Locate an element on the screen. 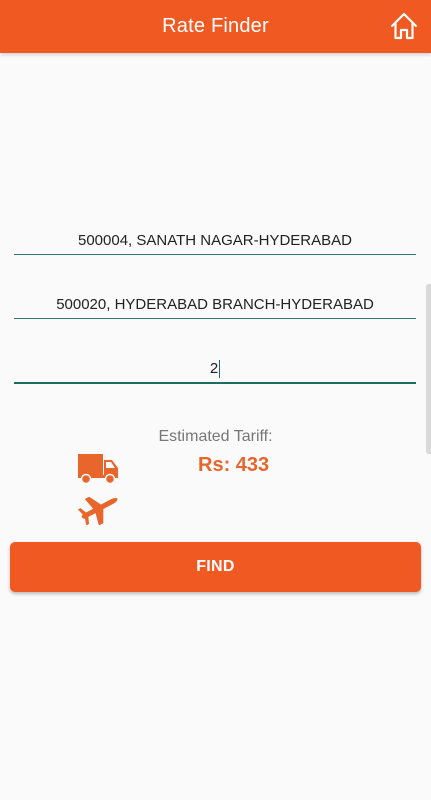 This screenshot has height=800, width=431. air-mode-button is located at coordinates (98, 509).